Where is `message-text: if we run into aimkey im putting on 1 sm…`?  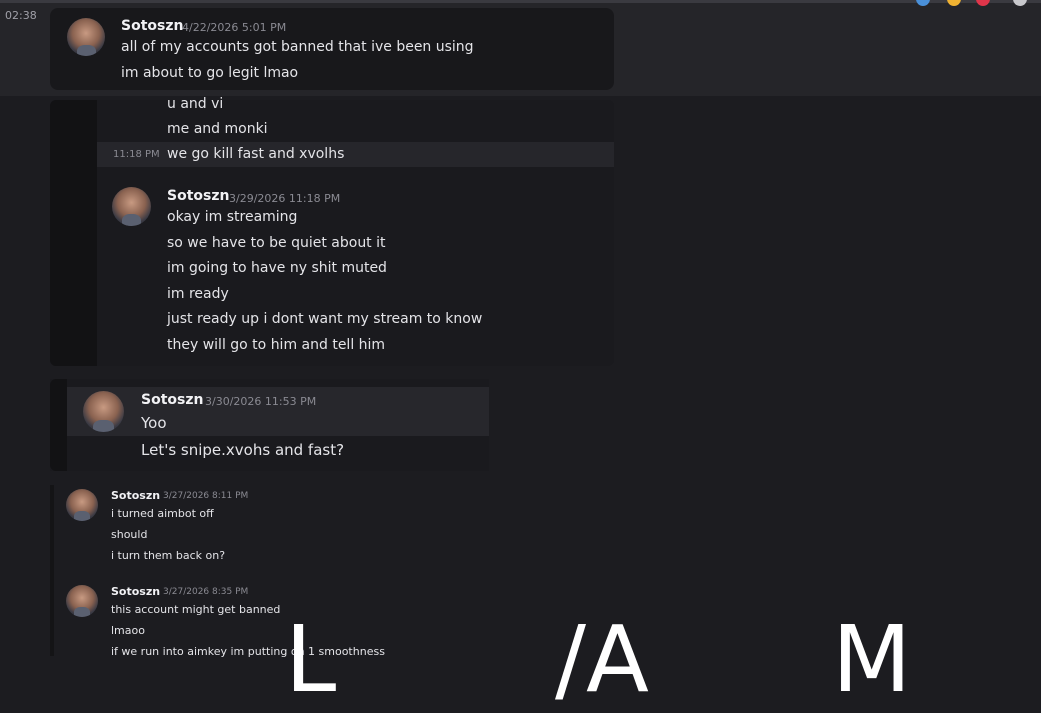 message-text: if we run into aimkey im putting on 1 sm… is located at coordinates (248, 651).